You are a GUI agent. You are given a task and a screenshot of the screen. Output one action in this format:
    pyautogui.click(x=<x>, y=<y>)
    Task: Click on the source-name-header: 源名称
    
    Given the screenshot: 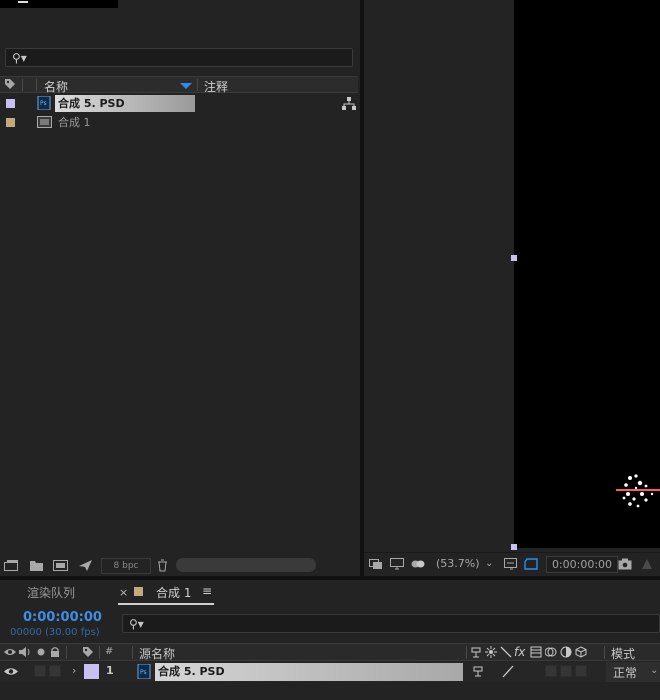 What is the action you would take?
    pyautogui.click(x=157, y=653)
    